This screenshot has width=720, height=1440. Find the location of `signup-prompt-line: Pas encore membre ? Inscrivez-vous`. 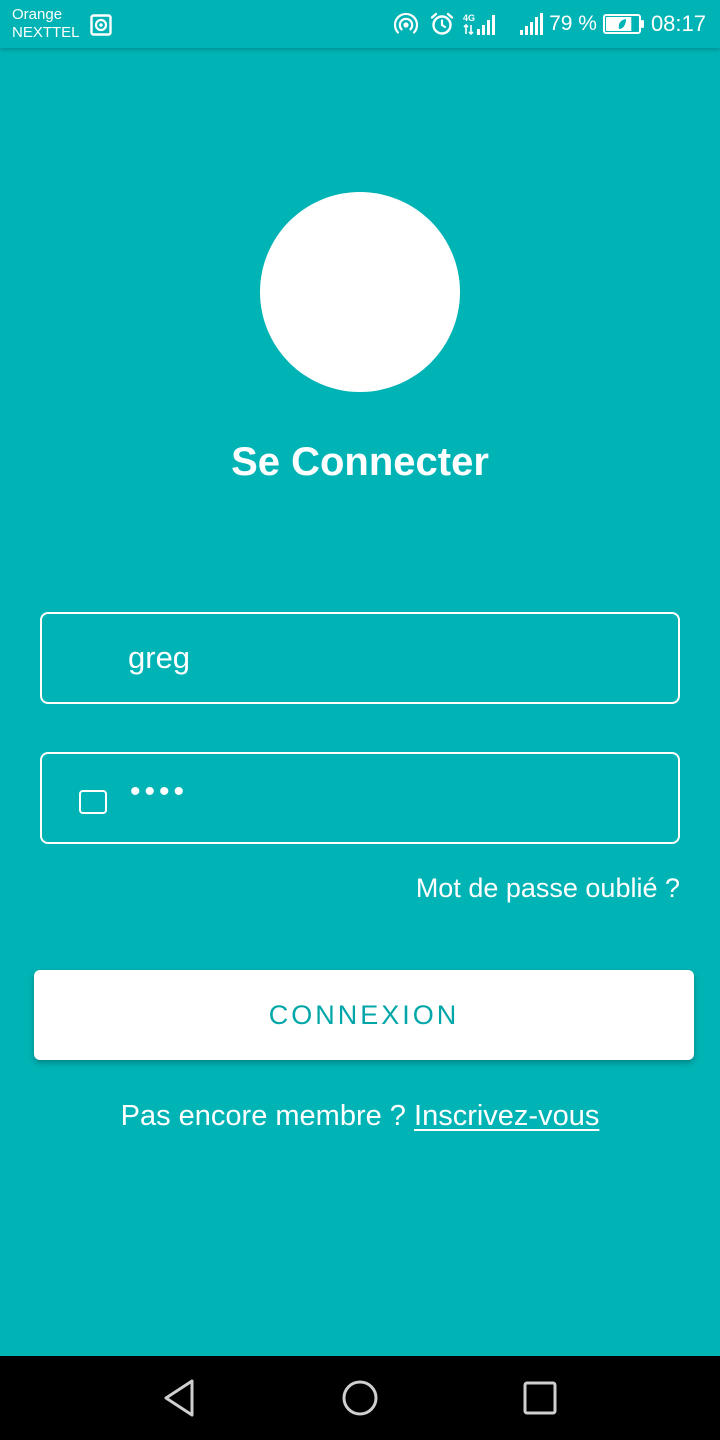

signup-prompt-line: Pas encore membre ? Inscrivez-vous is located at coordinates (360, 1116).